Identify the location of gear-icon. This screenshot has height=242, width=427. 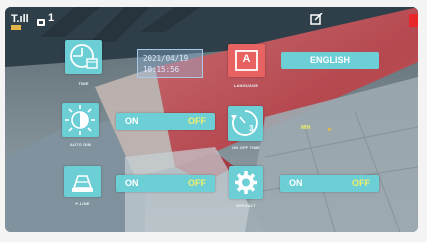
(246, 182).